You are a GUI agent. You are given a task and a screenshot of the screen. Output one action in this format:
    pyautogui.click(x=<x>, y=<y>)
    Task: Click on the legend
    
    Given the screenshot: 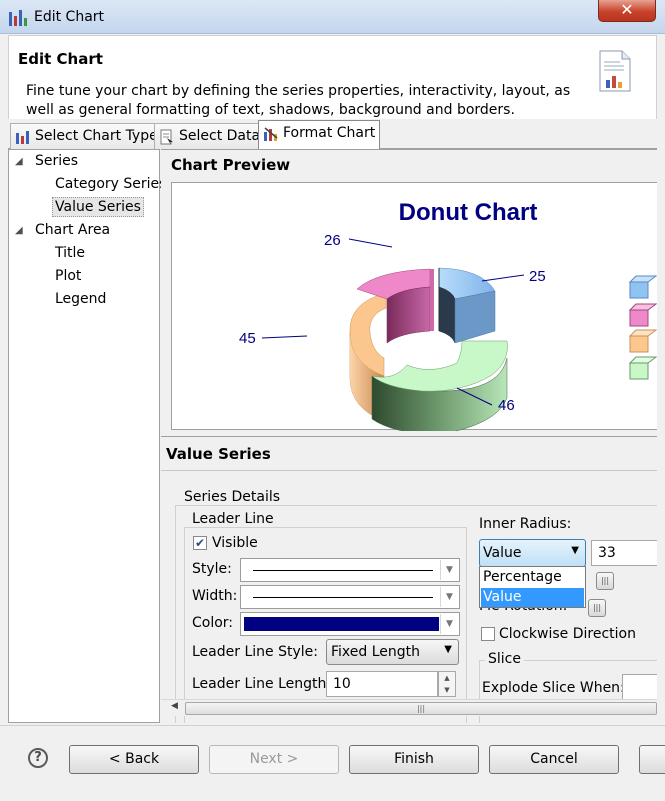 What is the action you would take?
    pyautogui.click(x=642, y=327)
    